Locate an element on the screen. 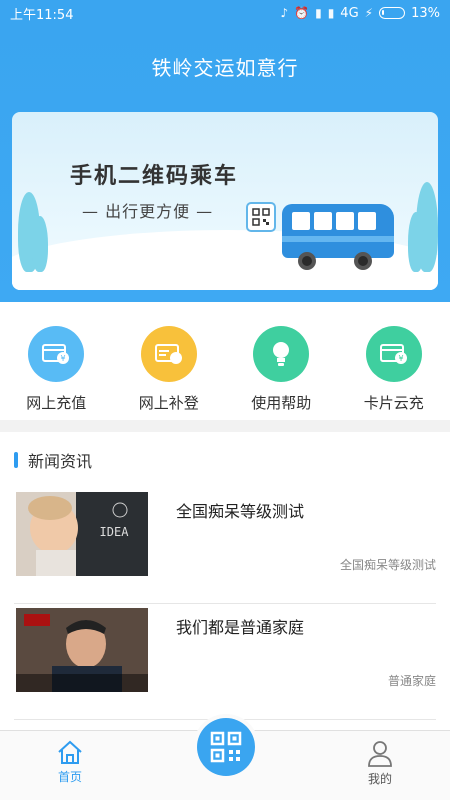 The height and width of the screenshot is (800, 450). news-subtitle: 普通家庭 is located at coordinates (411, 681).